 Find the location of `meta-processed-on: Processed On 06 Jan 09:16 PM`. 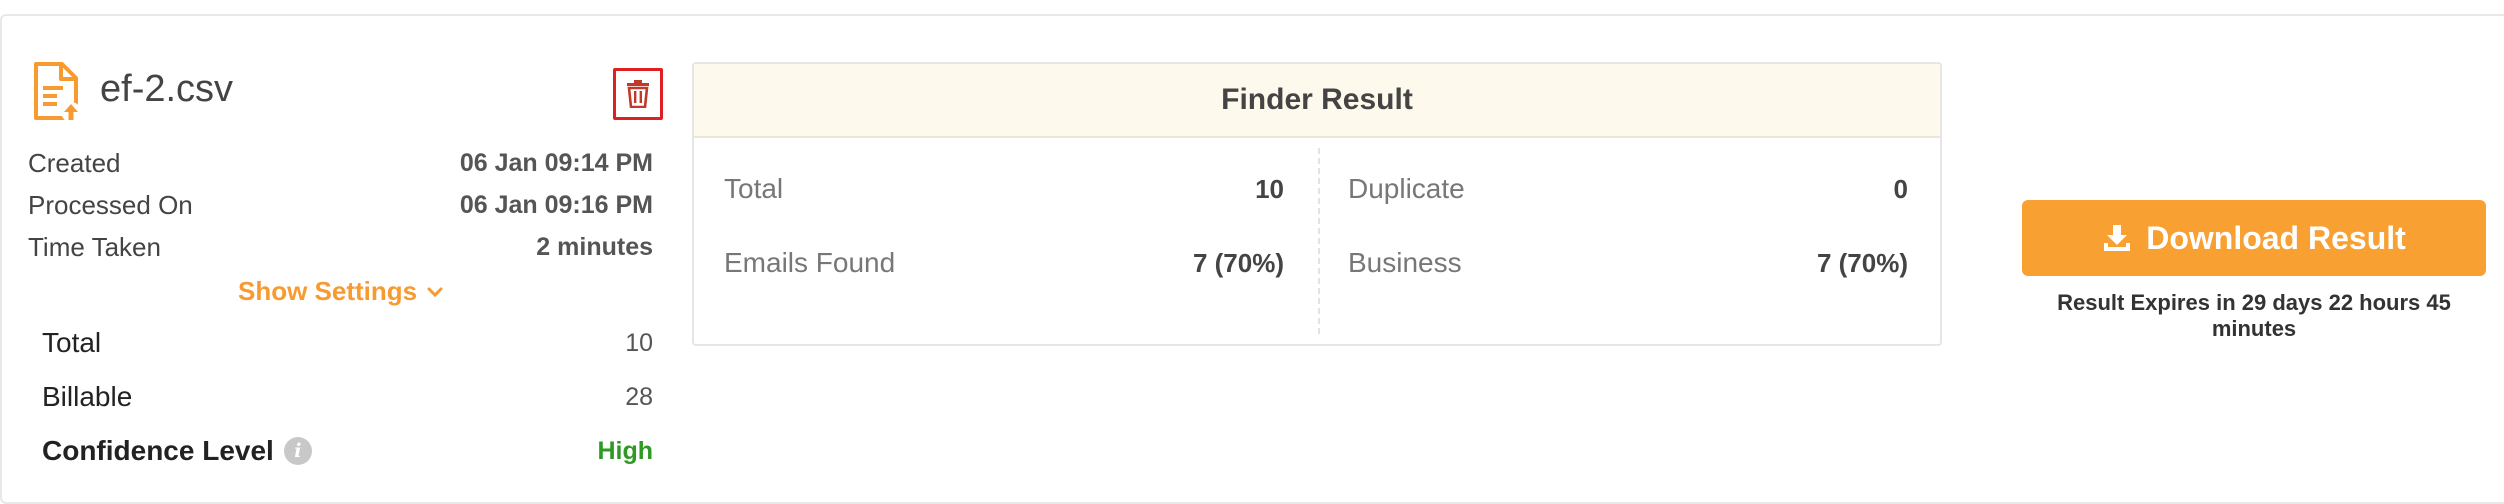

meta-processed-on: Processed On 06 Jan 09:16 PM is located at coordinates (340, 205).